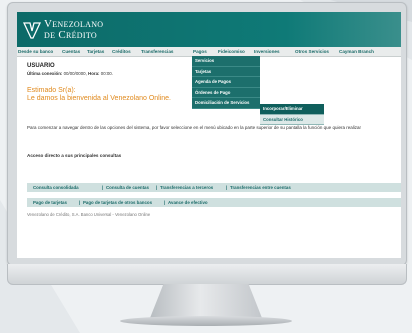  Describe the element at coordinates (226, 61) in the screenshot. I see `dropdown-item-servicios: Servicios` at that location.